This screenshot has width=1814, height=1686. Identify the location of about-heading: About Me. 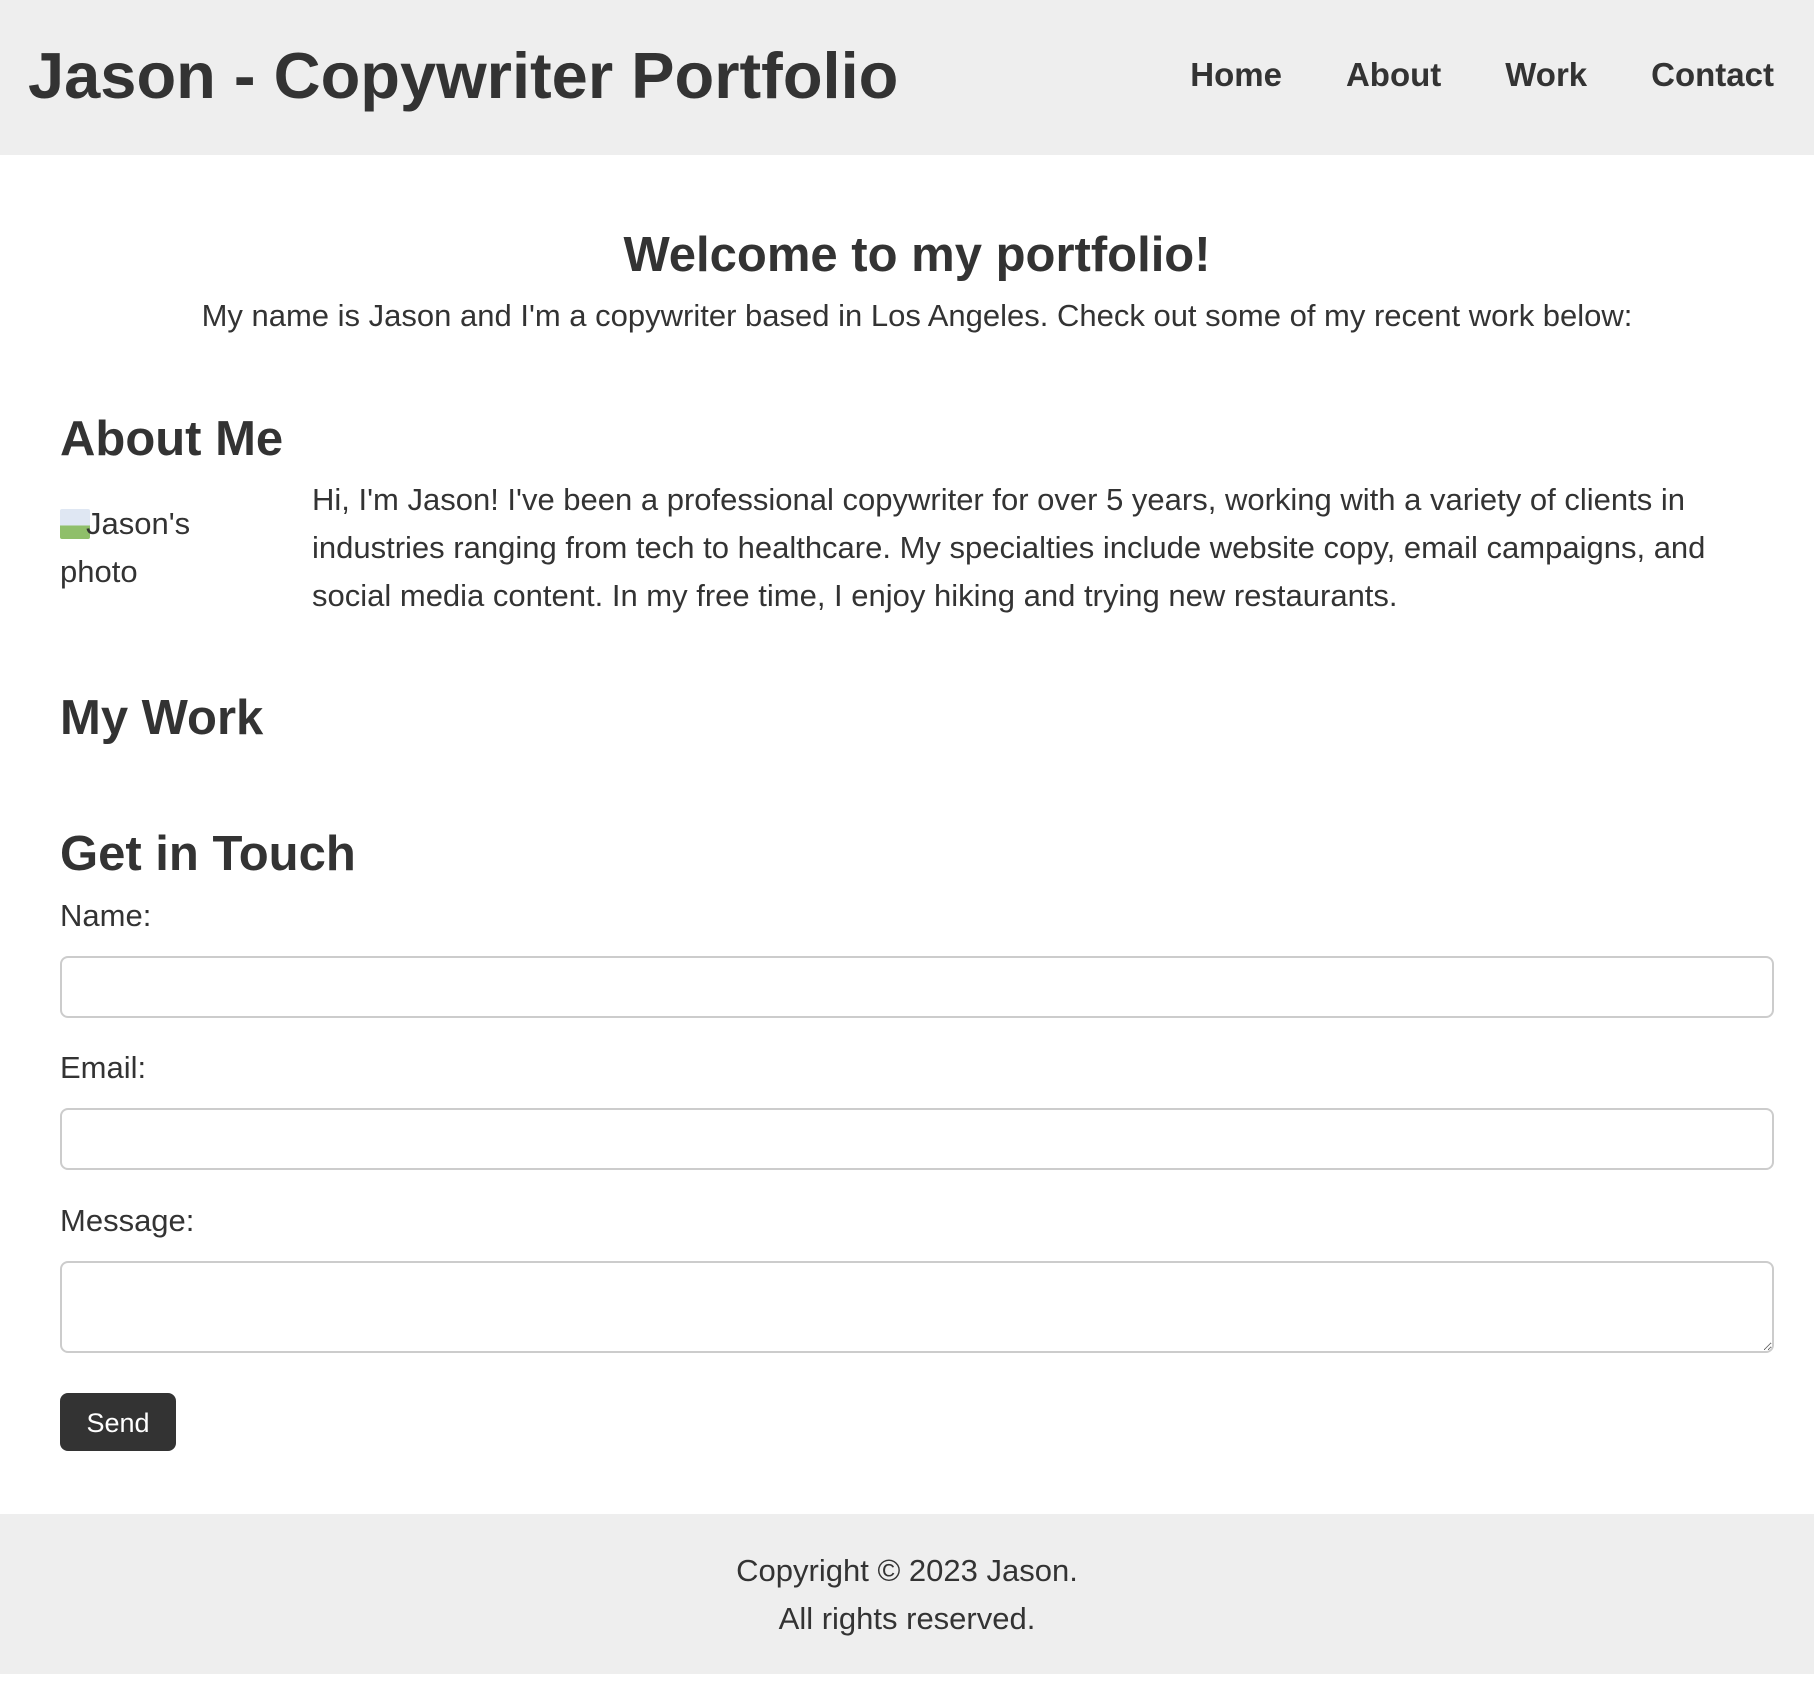
(172, 439).